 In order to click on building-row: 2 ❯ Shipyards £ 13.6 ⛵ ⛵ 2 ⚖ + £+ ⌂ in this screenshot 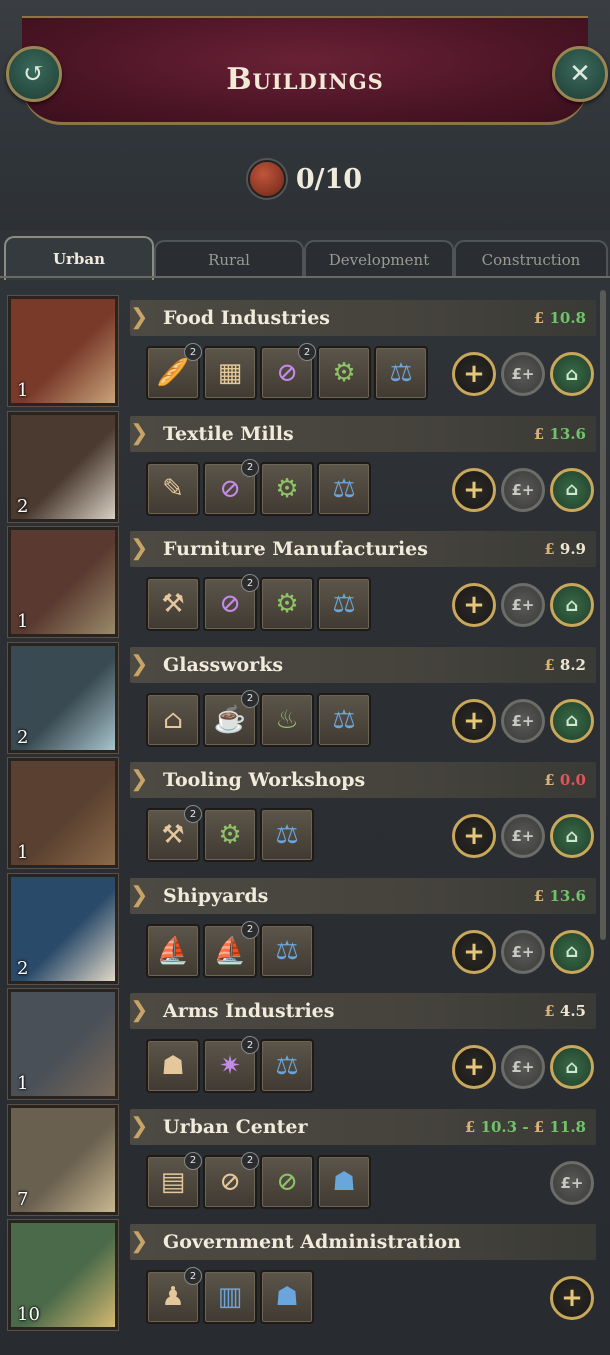, I will do `click(302, 927)`.